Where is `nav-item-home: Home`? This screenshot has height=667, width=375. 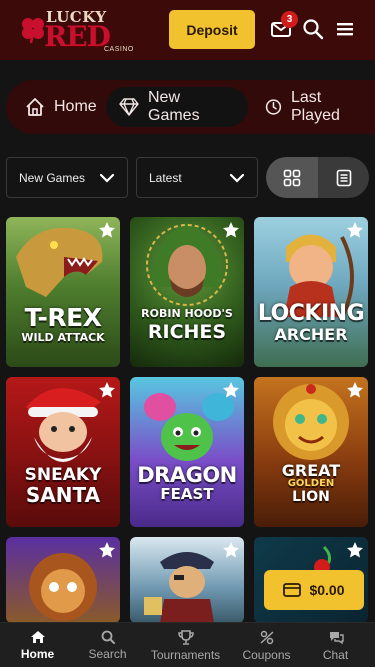 nav-item-home: Home is located at coordinates (60, 107).